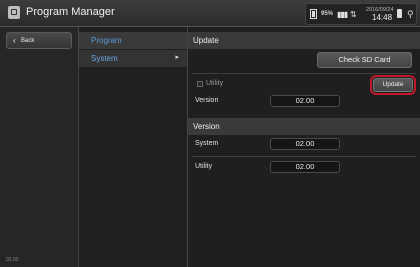 This screenshot has width=420, height=267. What do you see at coordinates (304, 40) in the screenshot?
I see `update-section-header: Update` at bounding box center [304, 40].